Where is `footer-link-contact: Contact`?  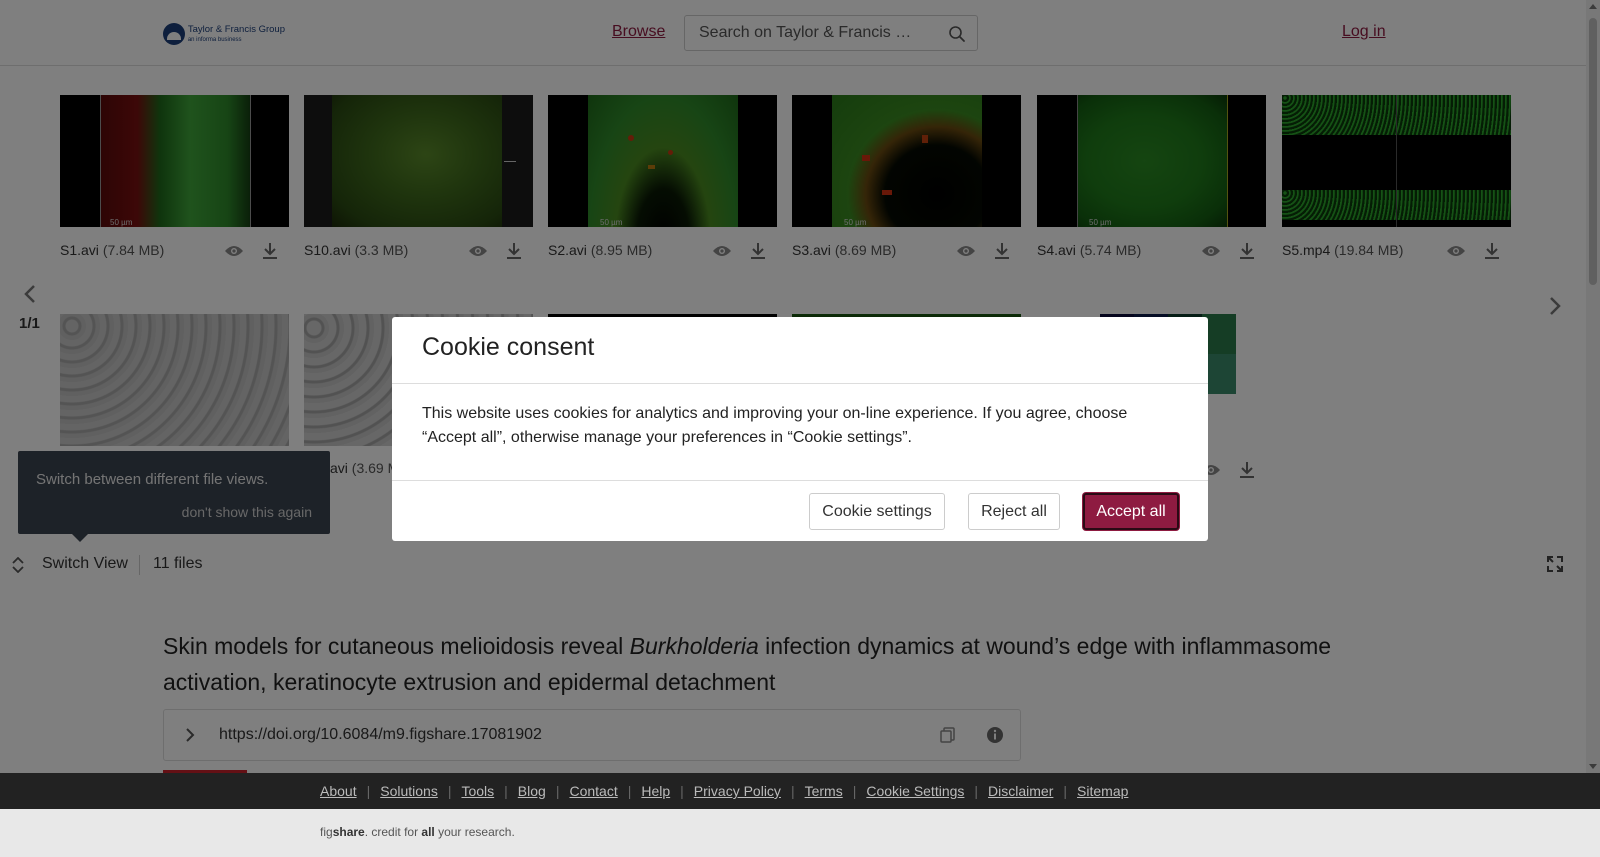 footer-link-contact: Contact is located at coordinates (593, 791).